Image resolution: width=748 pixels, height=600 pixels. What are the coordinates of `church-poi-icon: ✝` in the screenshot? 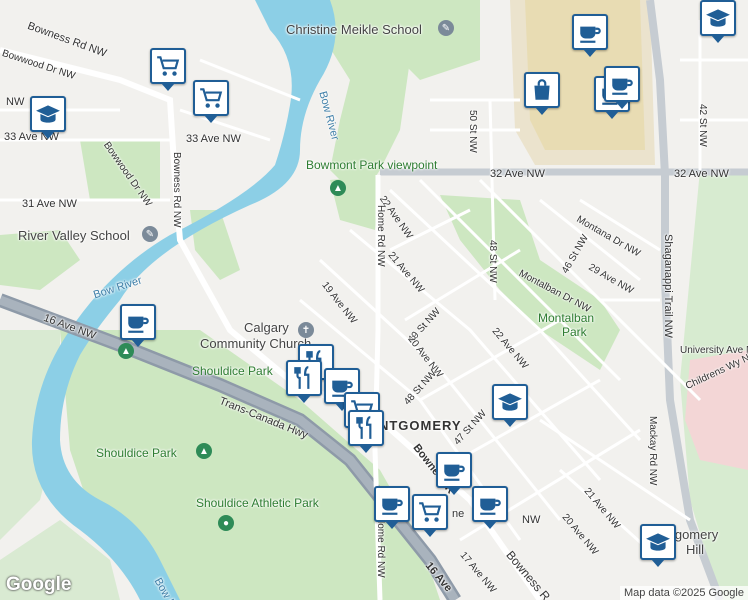 It's located at (306, 330).